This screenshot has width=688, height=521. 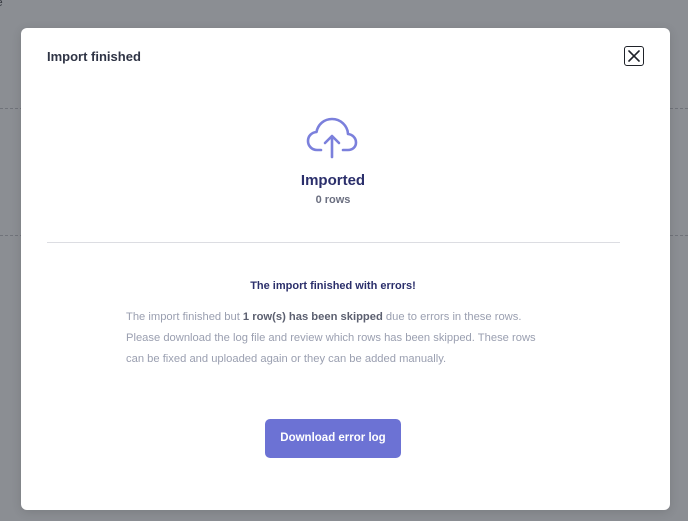 I want to click on download-error-log-button: Download error log, so click(x=333, y=438).